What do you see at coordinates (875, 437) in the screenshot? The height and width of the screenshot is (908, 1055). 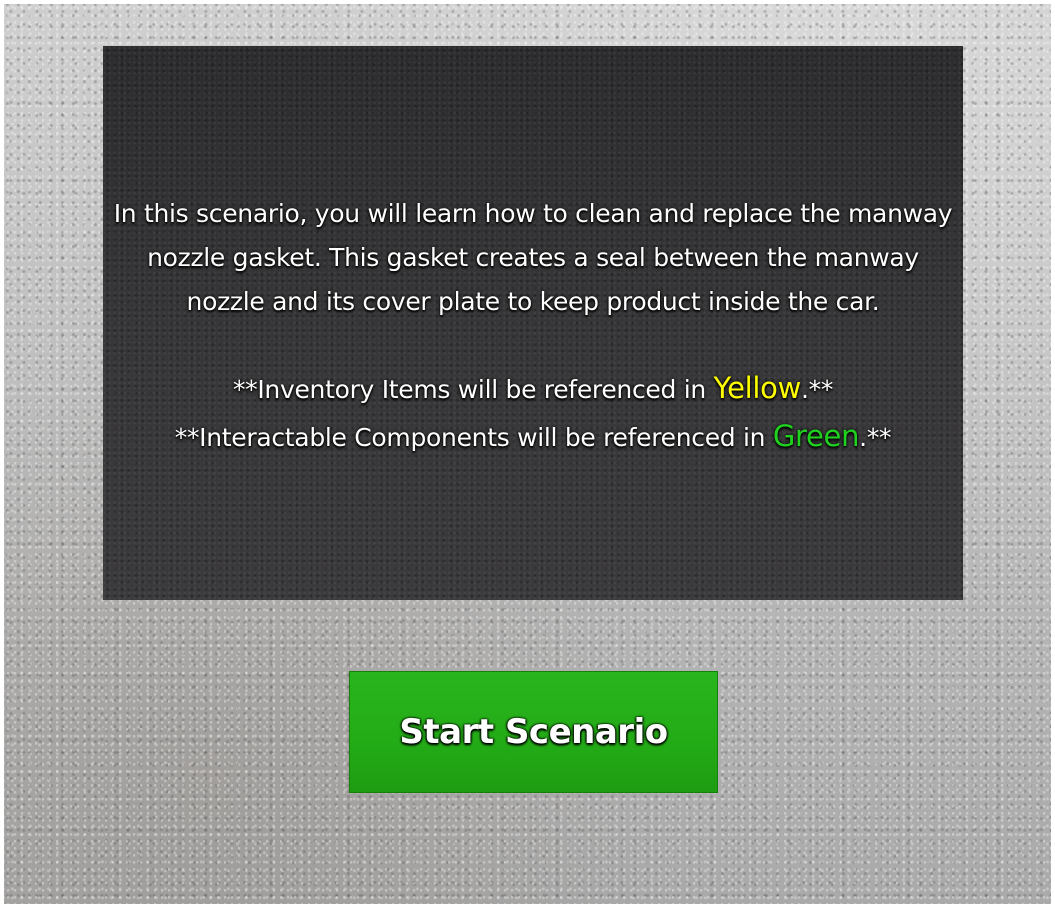 I see `interactable-note-suffix: .**` at bounding box center [875, 437].